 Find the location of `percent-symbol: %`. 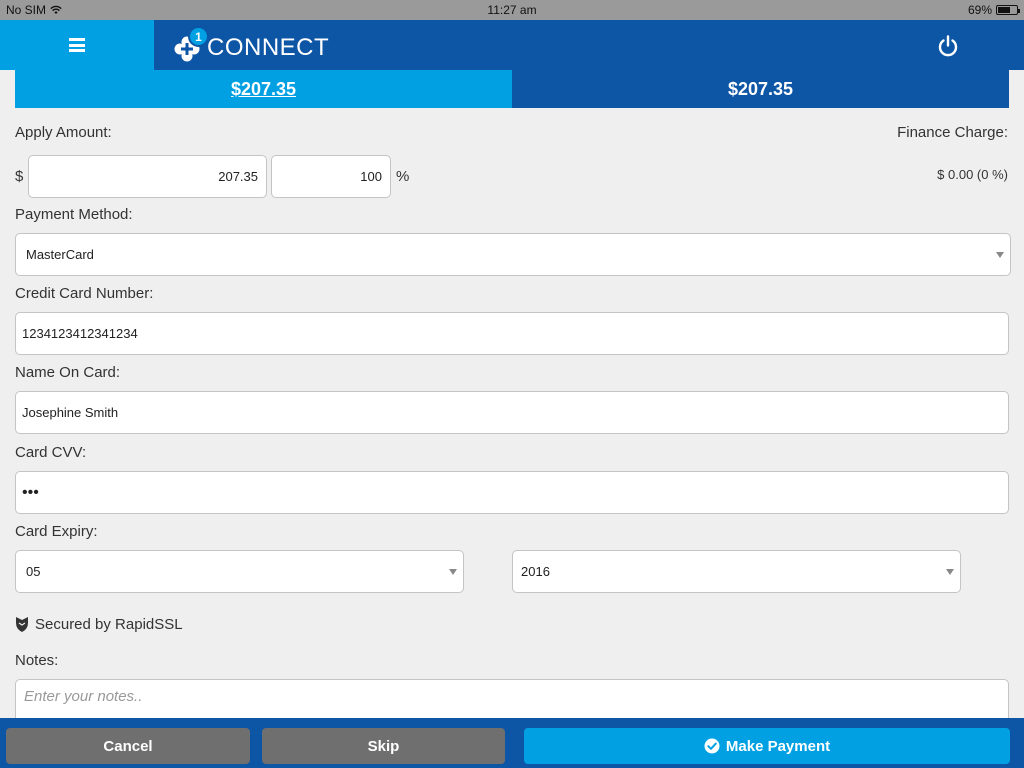

percent-symbol: % is located at coordinates (403, 176).